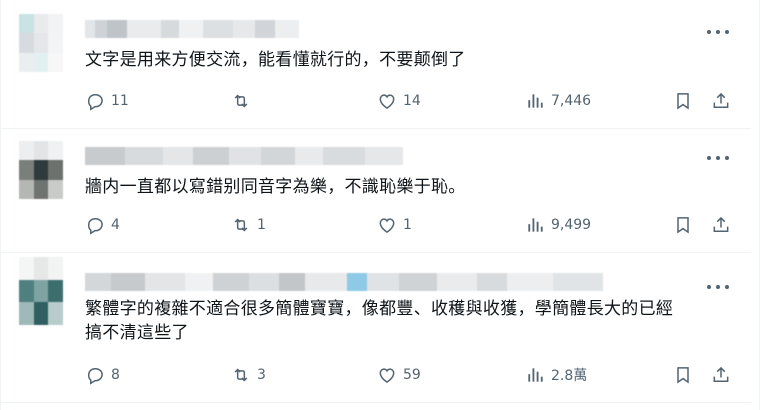 The height and width of the screenshot is (410, 760). Describe the element at coordinates (558, 101) in the screenshot. I see `views-button: 7,446` at that location.